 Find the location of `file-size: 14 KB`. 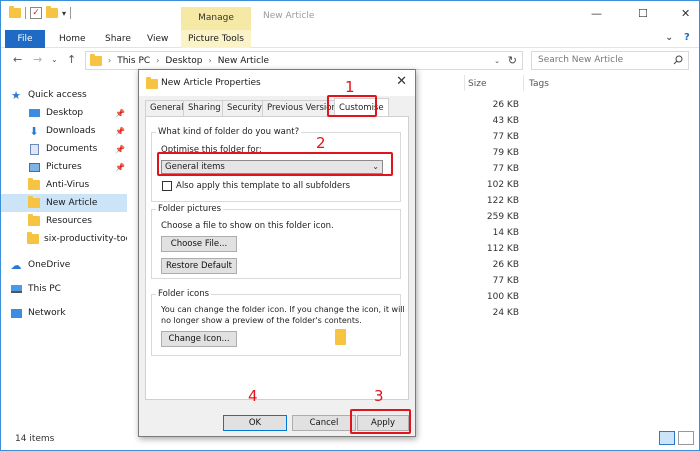

file-size: 14 KB is located at coordinates (505, 233).